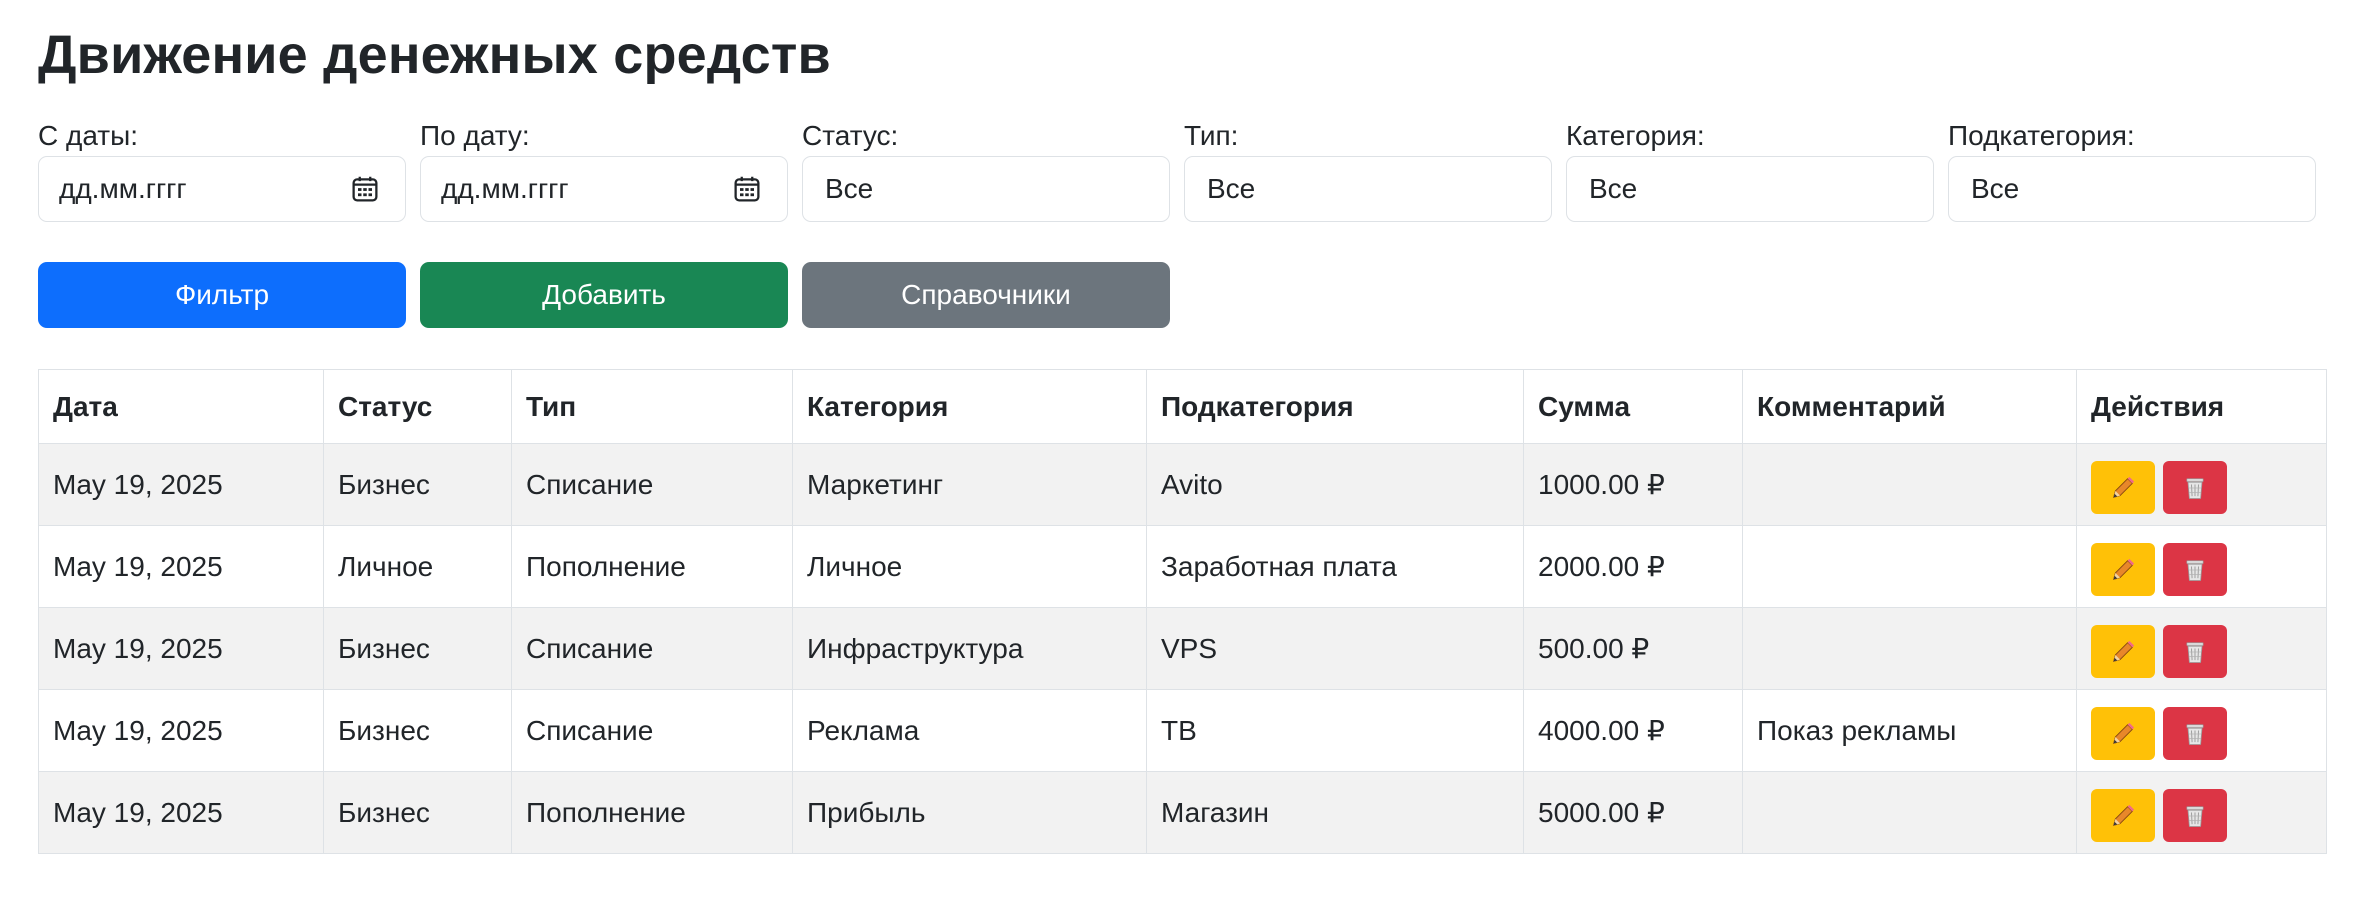 The image size is (2364, 911). I want to click on filter-type: Тип: Все, so click(1368, 169).